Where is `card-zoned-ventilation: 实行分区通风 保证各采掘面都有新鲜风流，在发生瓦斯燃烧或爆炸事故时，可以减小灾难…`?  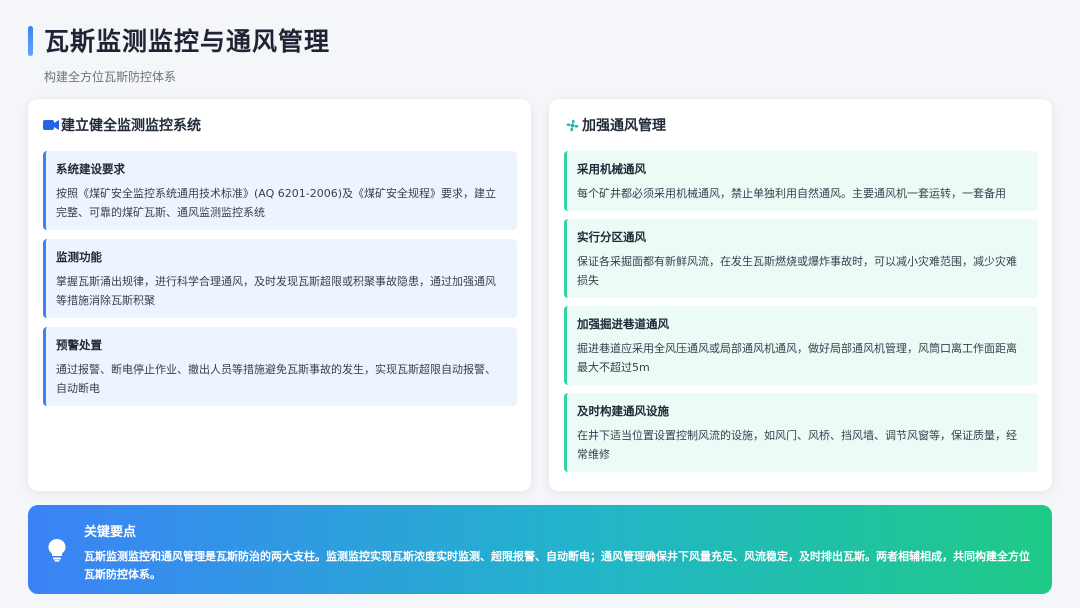
card-zoned-ventilation: 实行分区通风 保证各采掘面都有新鲜风流，在发生瓦斯燃烧或爆炸事故时，可以减小灾难… is located at coordinates (801, 258).